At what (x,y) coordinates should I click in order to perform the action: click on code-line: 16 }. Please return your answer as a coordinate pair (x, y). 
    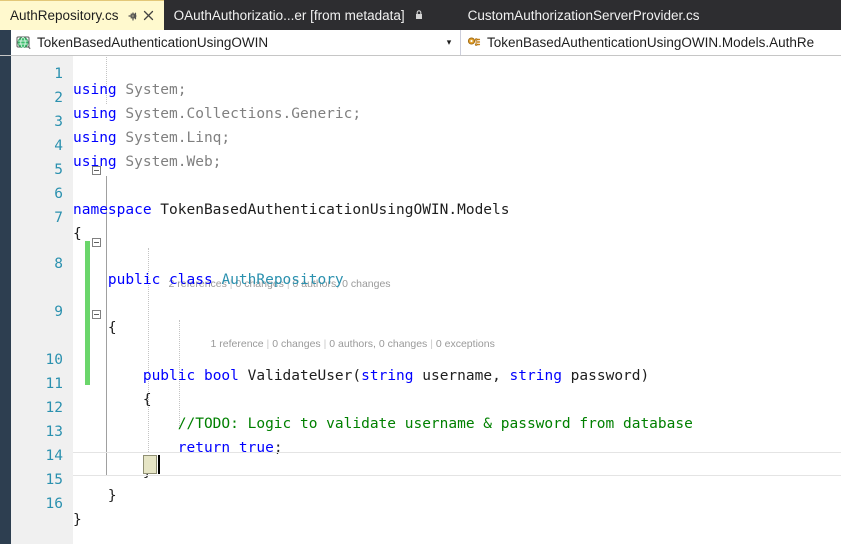
    Looking at the image, I should click on (426, 502).